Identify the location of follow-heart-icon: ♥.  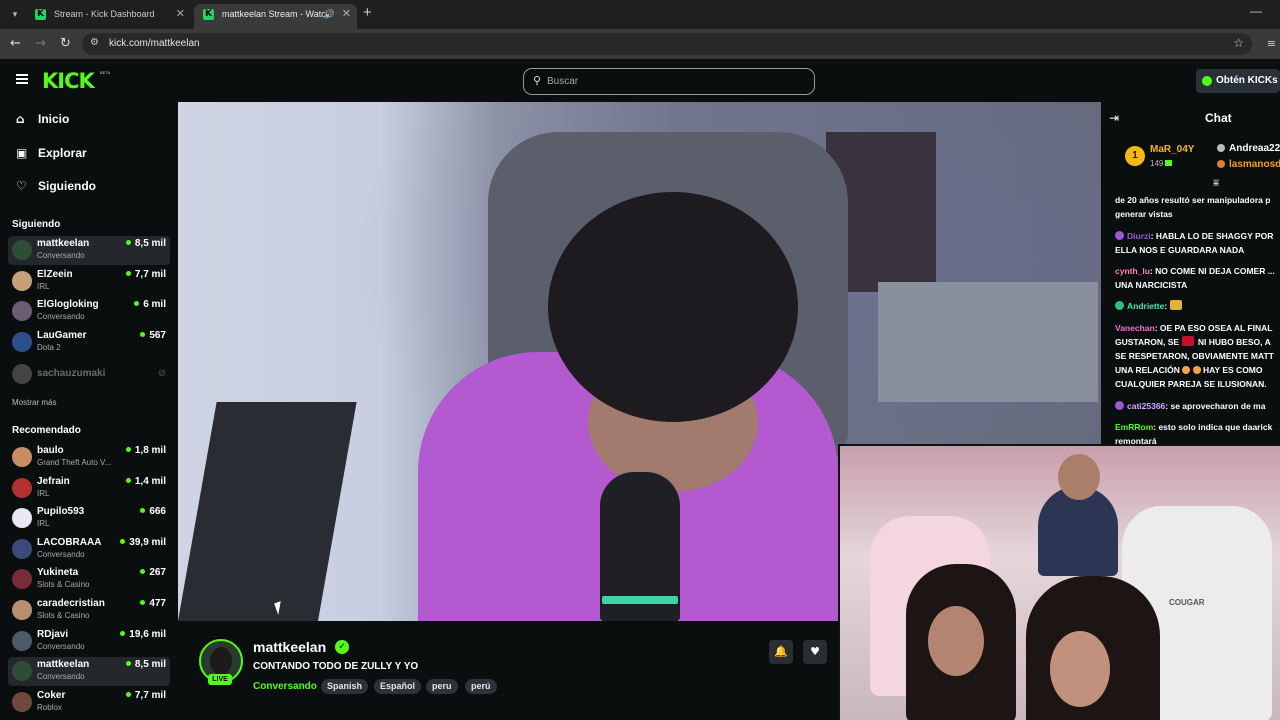
(815, 652).